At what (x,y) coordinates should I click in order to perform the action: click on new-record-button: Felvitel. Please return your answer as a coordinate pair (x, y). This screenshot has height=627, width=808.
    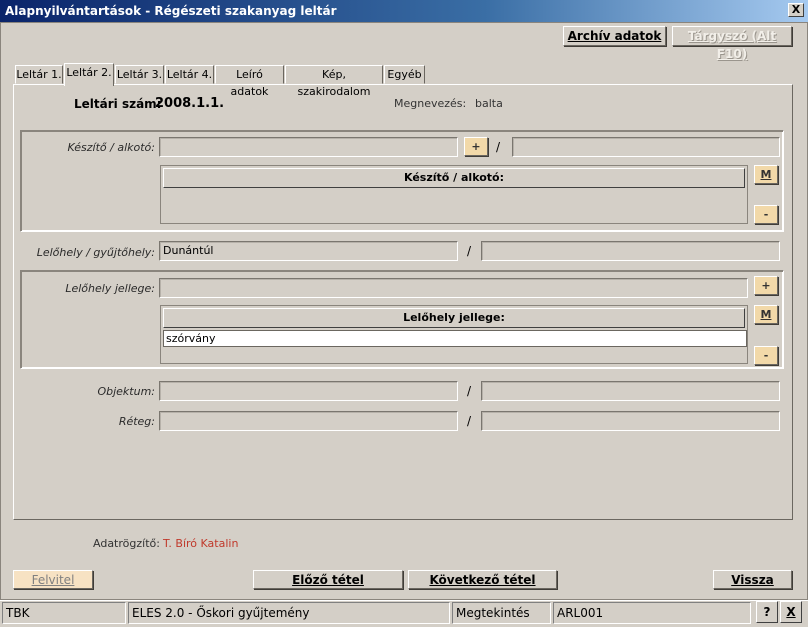
    Looking at the image, I should click on (53, 579).